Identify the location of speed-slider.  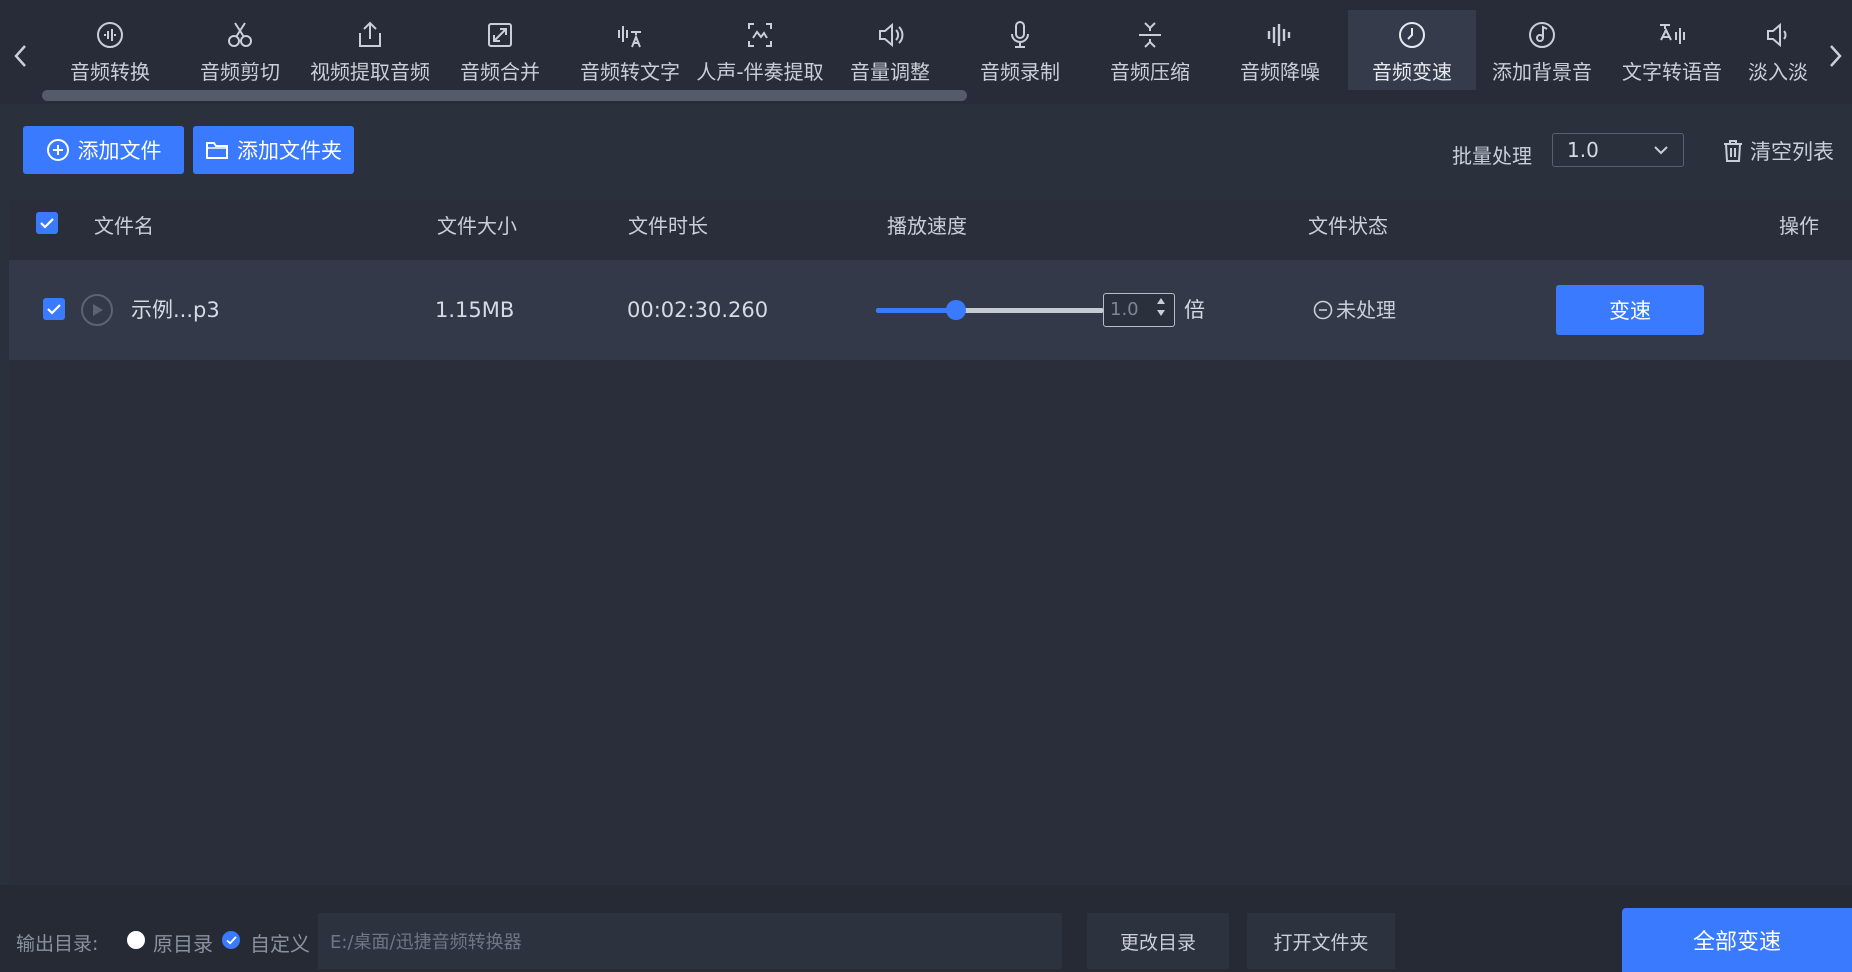
(990, 310).